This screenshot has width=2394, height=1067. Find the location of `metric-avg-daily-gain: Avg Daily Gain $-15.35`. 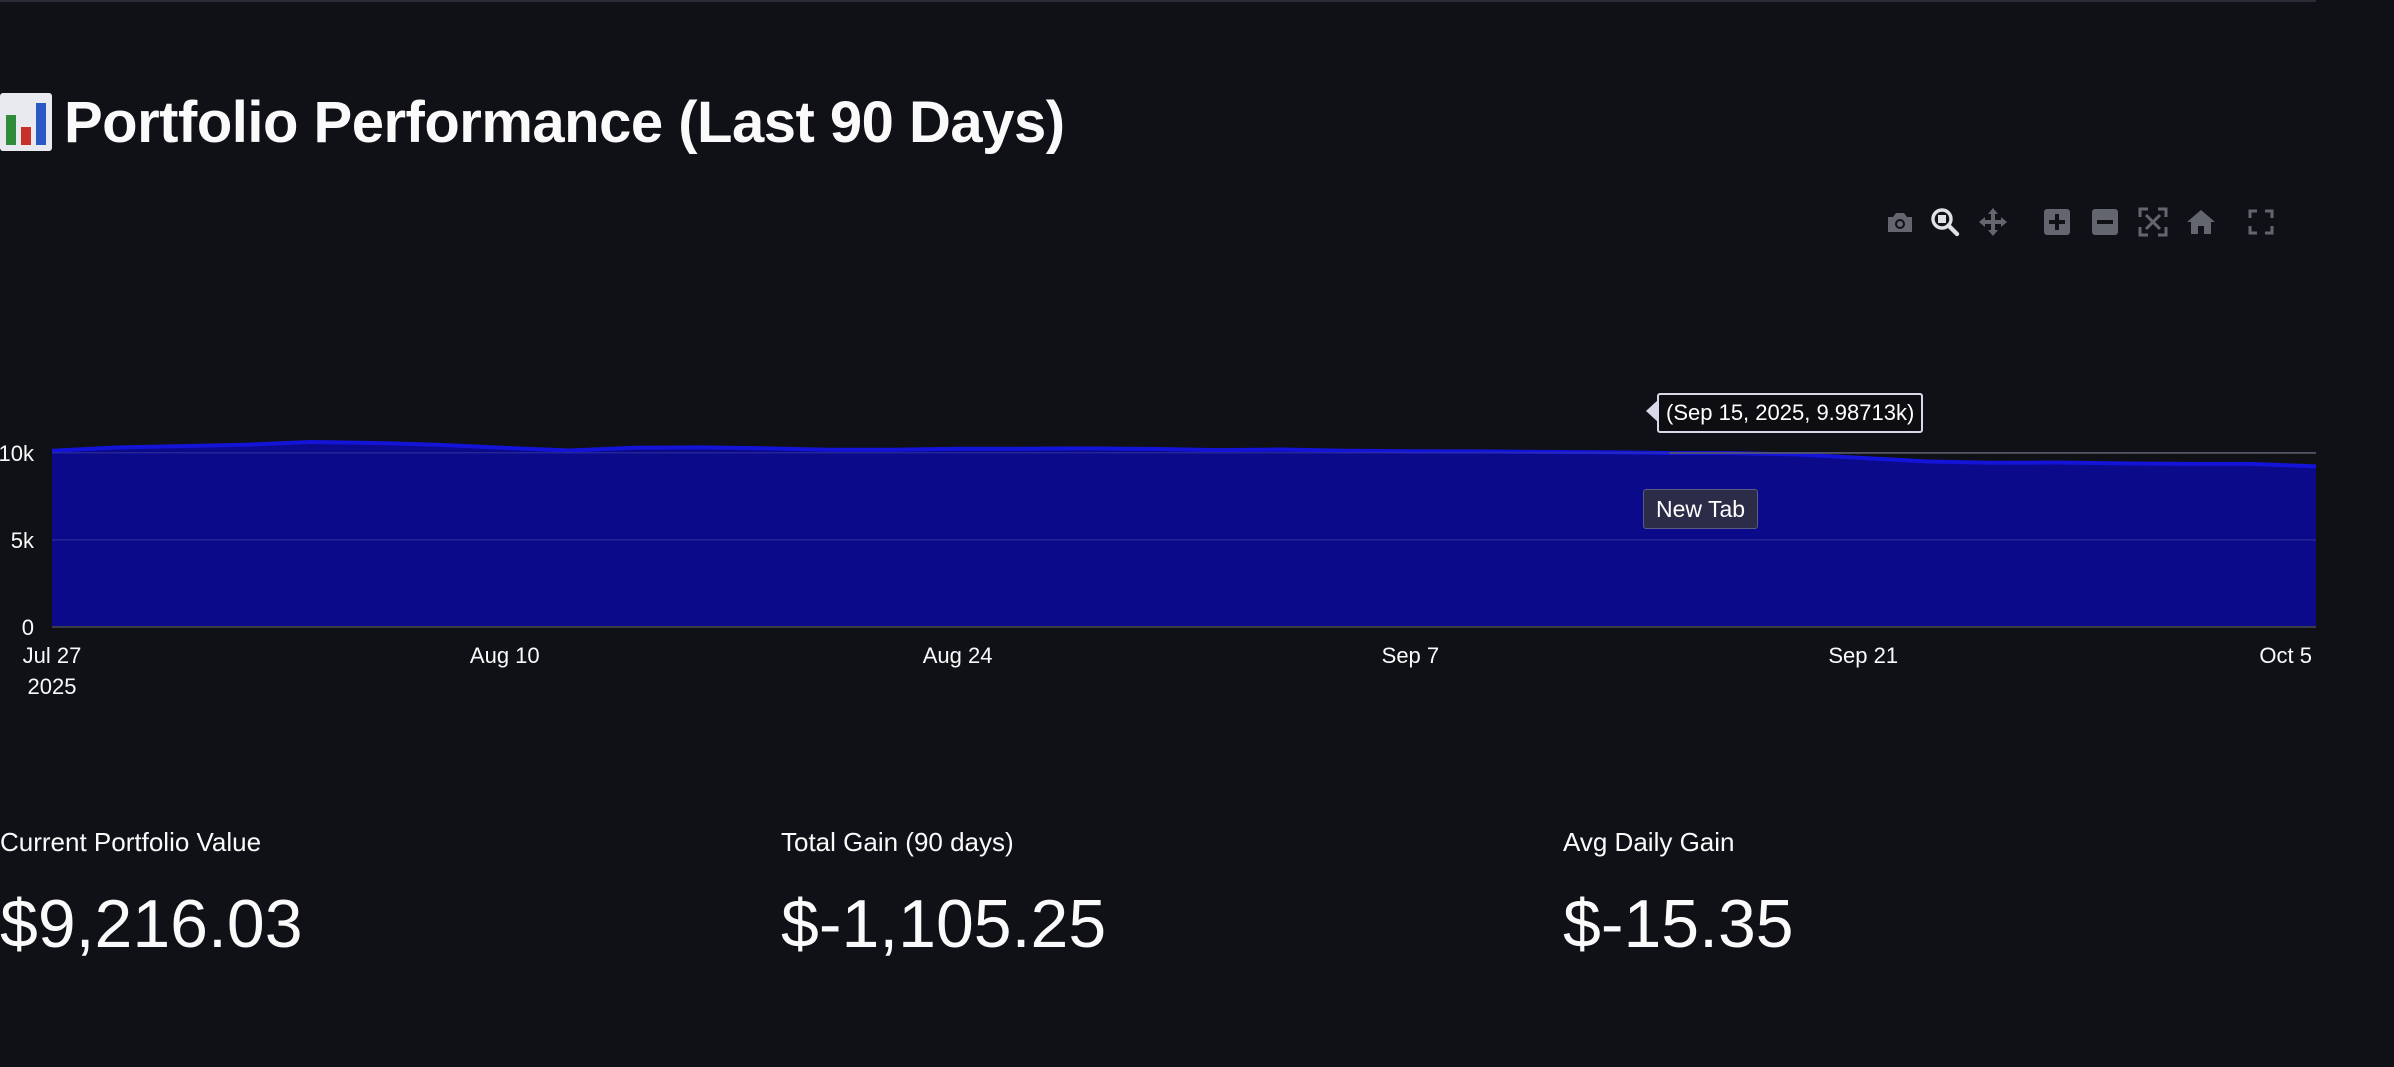

metric-avg-daily-gain: Avg Daily Gain $-15.35 is located at coordinates (1678, 893).